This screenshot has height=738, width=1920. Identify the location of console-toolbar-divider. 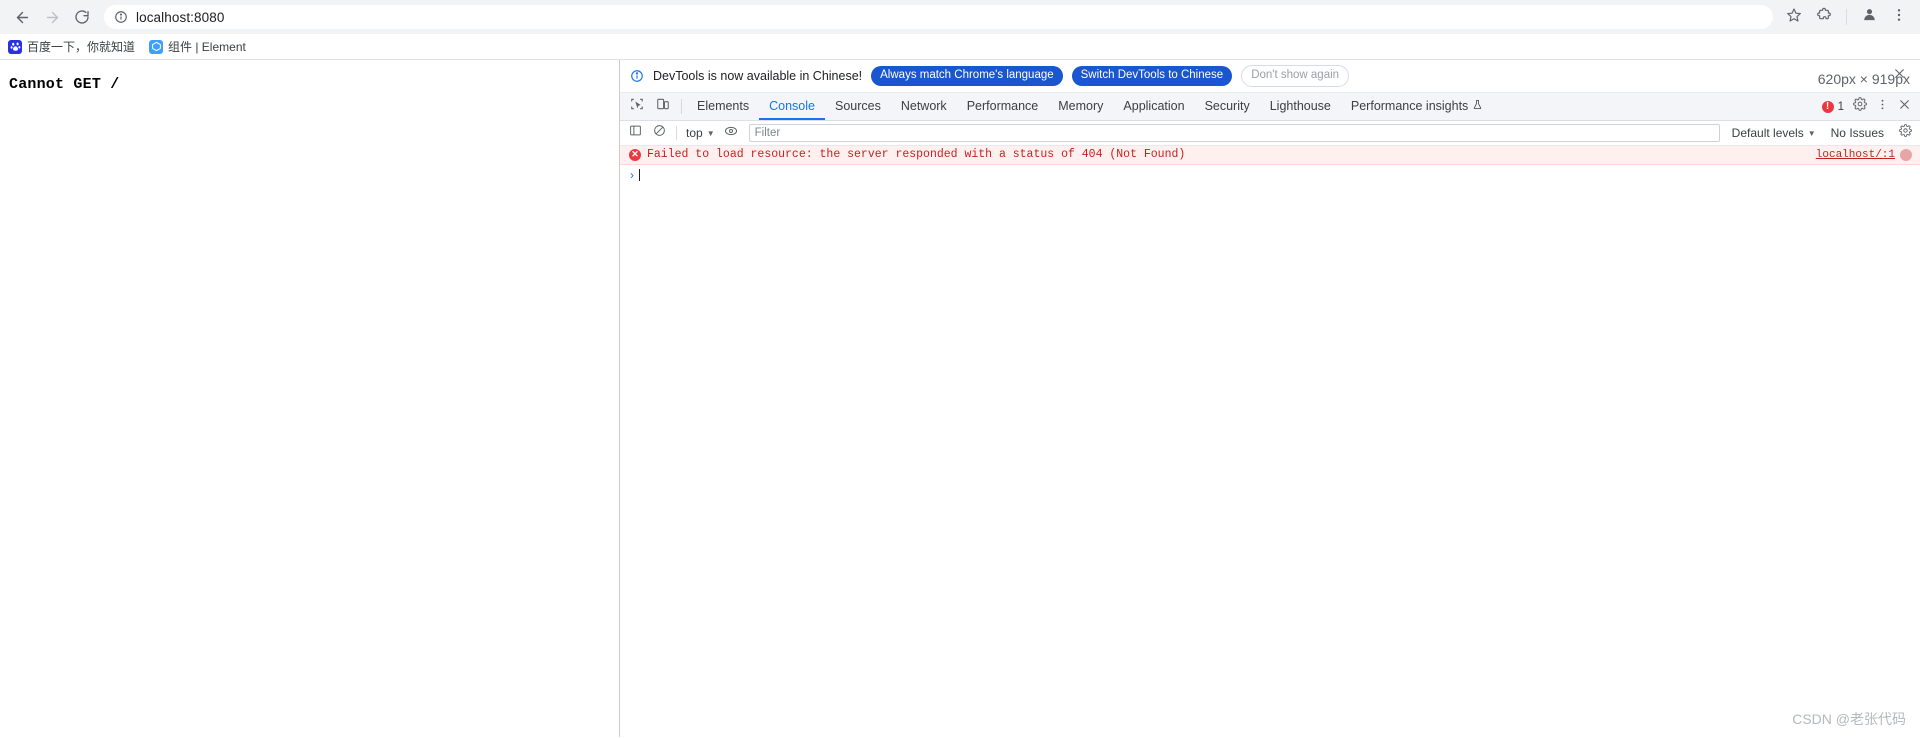
(676, 133).